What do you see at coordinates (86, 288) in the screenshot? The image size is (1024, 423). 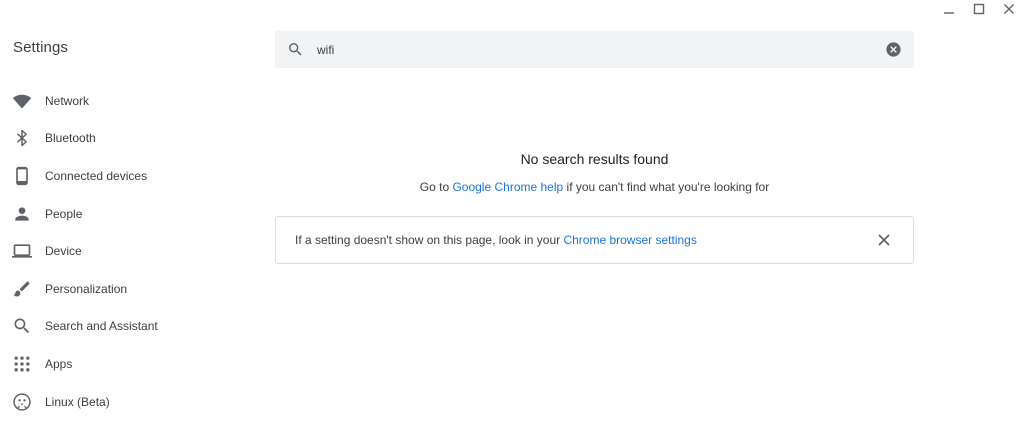 I see `sidebar-item-label: Personalization` at bounding box center [86, 288].